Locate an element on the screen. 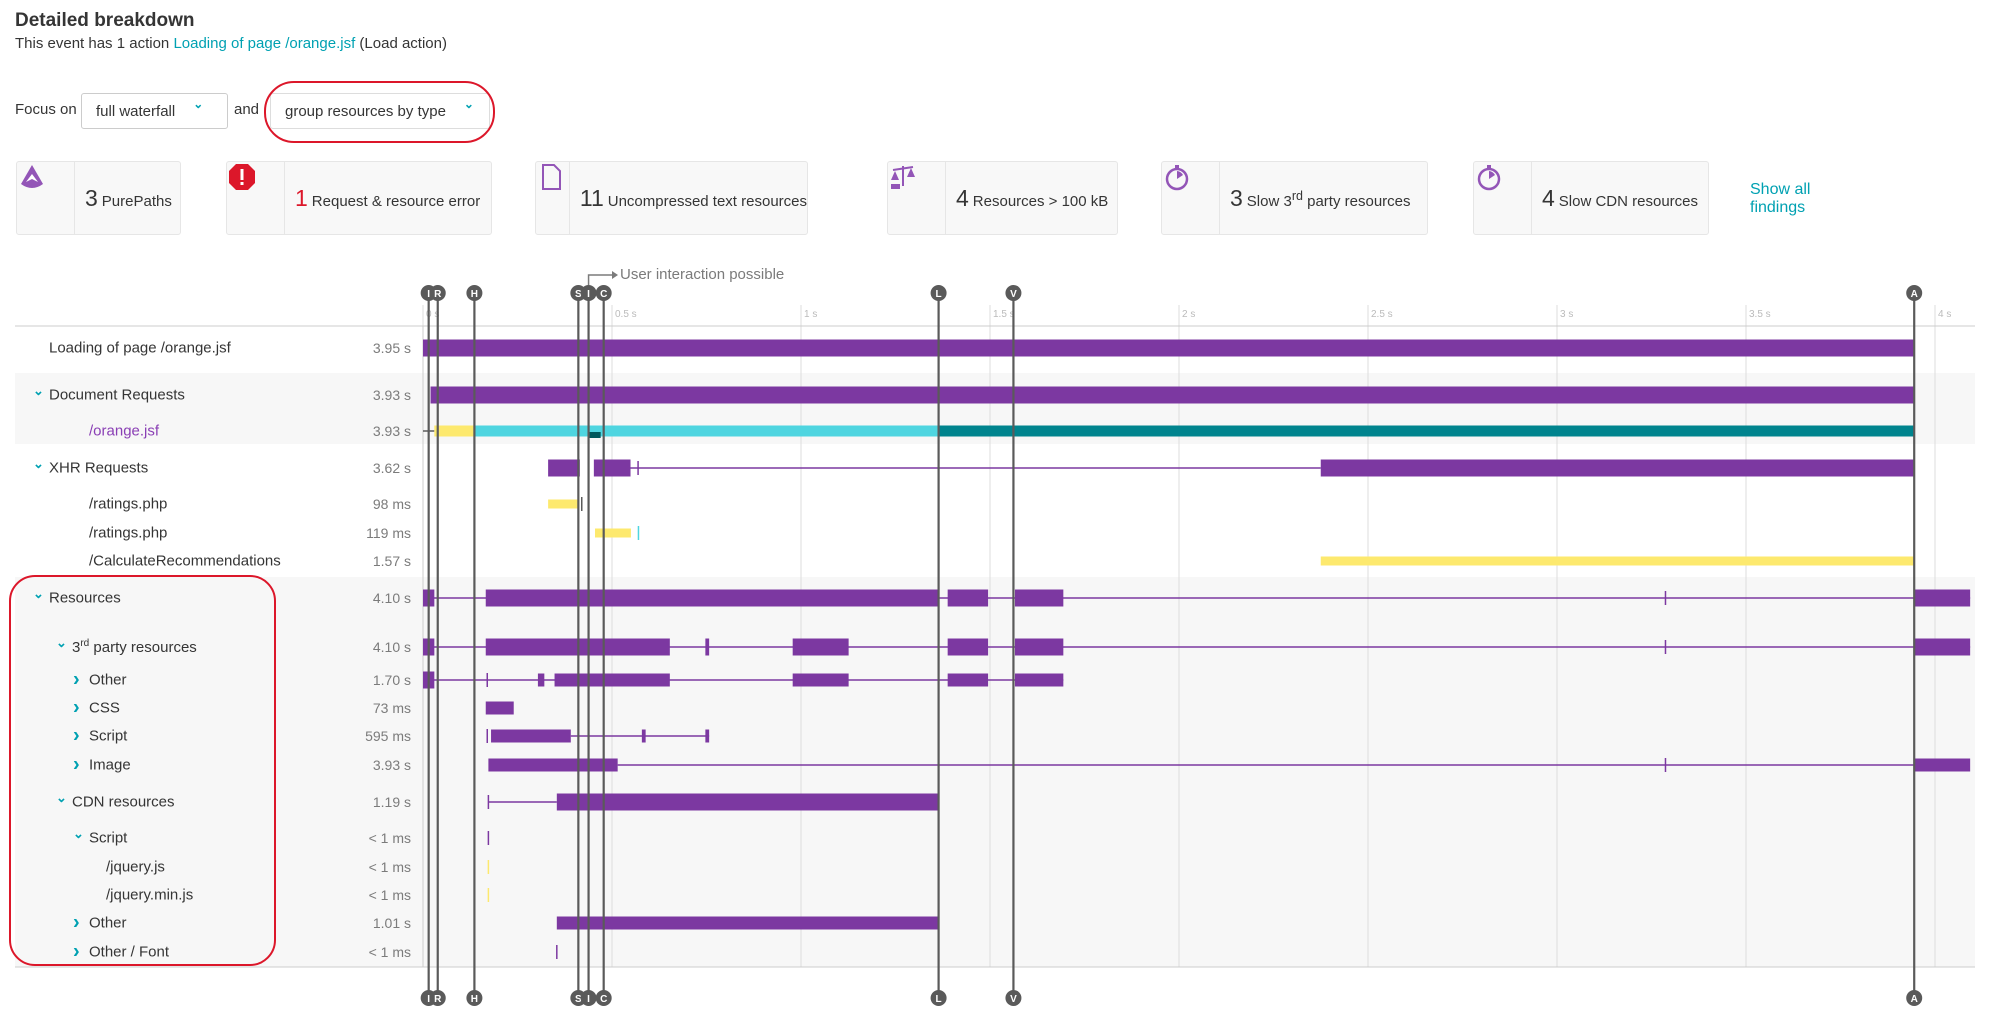 Image resolution: width=1989 pixels, height=1024 pixels. tick-label: 2 s is located at coordinates (1188, 314).